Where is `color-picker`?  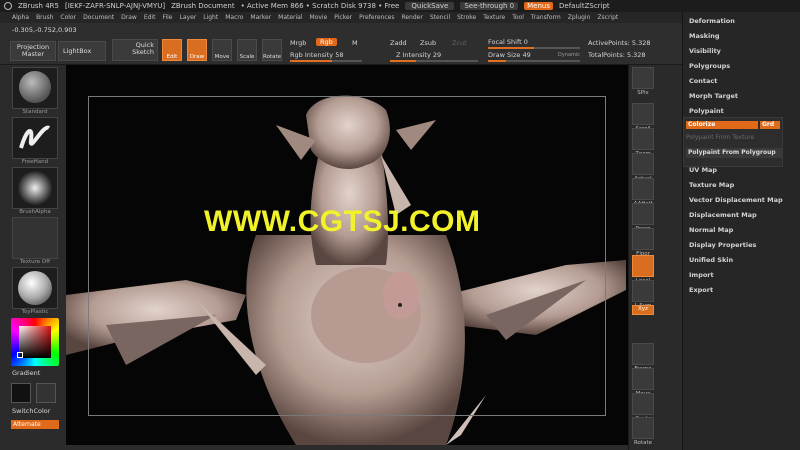 color-picker is located at coordinates (35, 342).